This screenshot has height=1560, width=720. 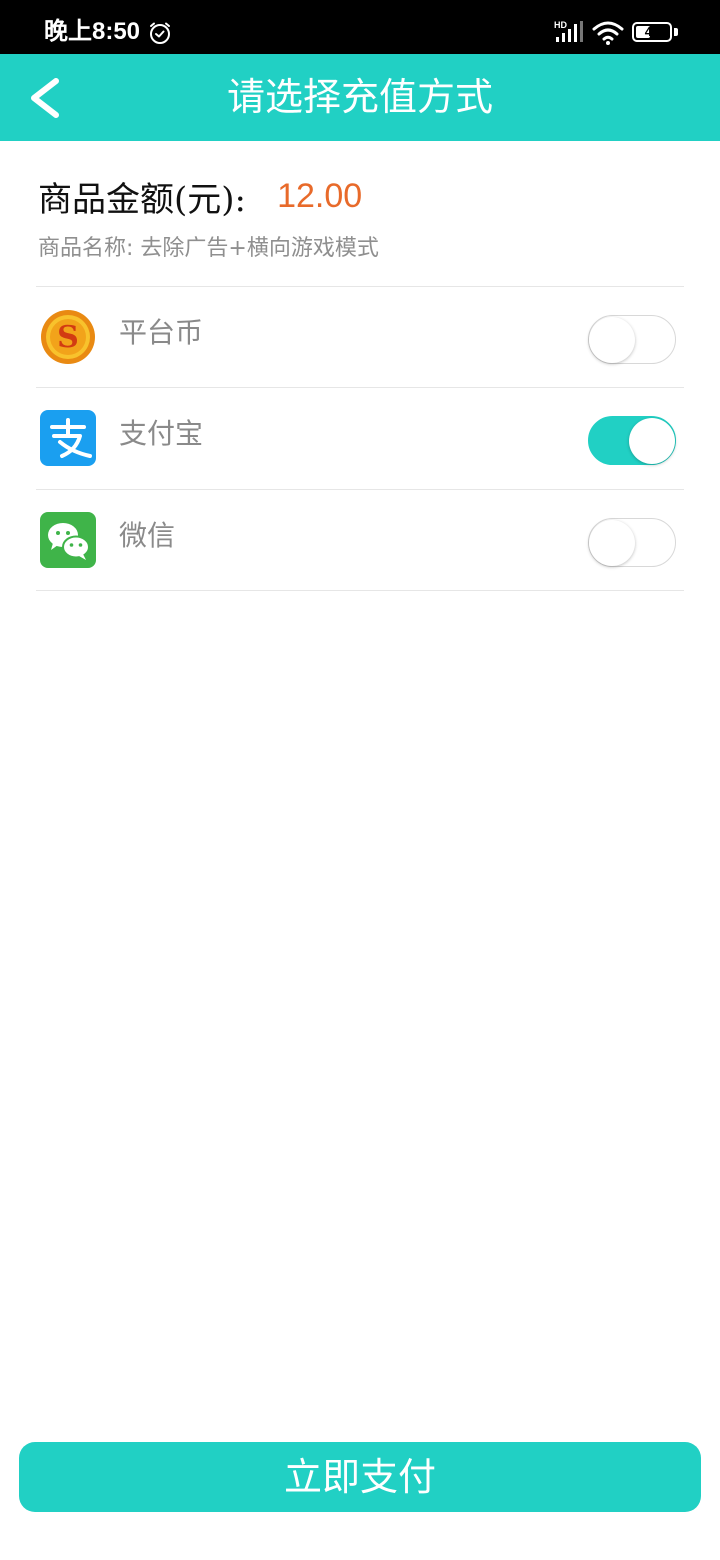 I want to click on svg-text: S, so click(x=68, y=337).